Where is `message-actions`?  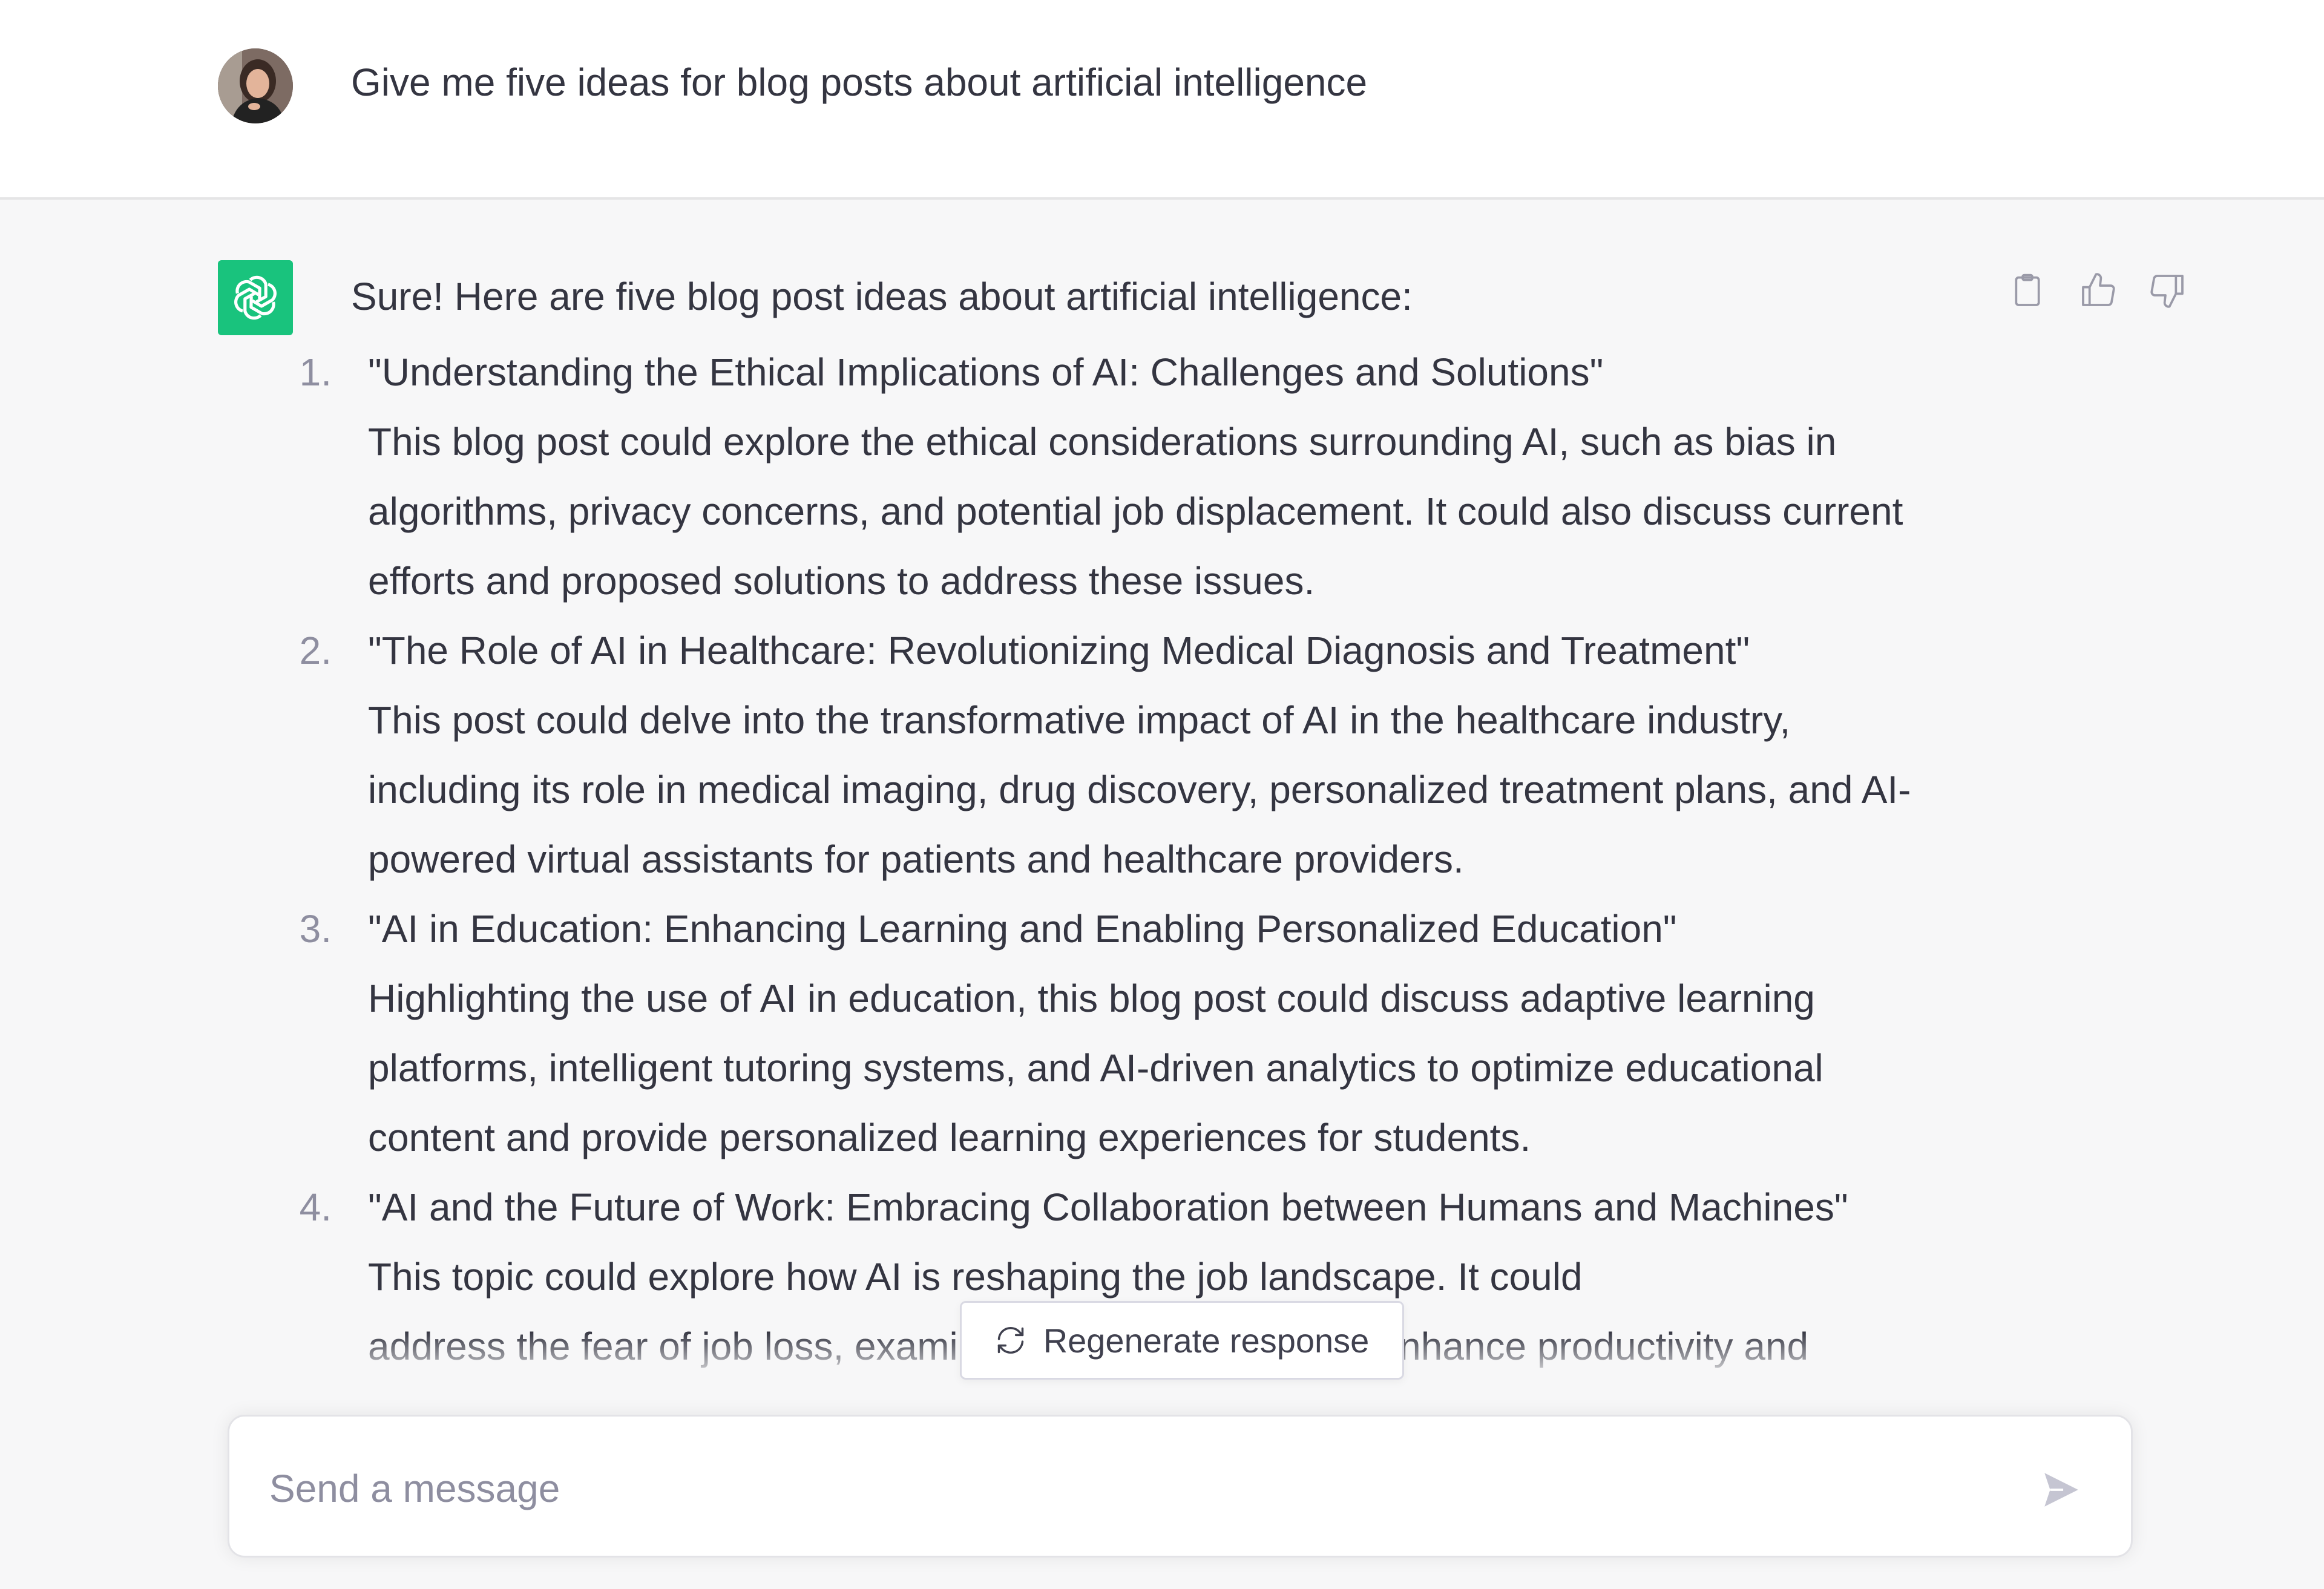
message-actions is located at coordinates (2097, 290).